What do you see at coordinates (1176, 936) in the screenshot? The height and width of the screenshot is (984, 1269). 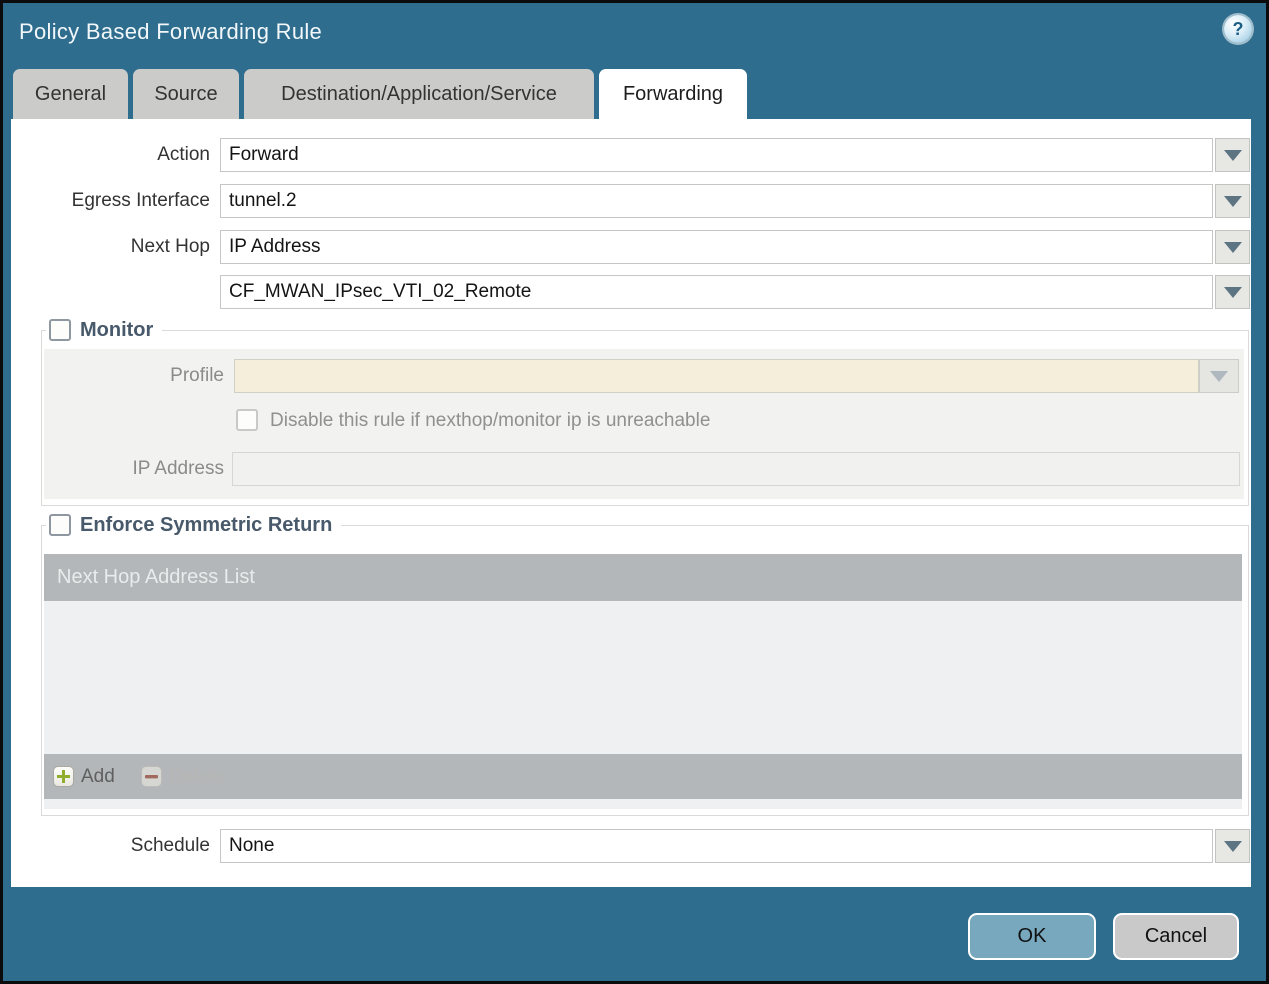 I see `cancel-button: Cancel` at bounding box center [1176, 936].